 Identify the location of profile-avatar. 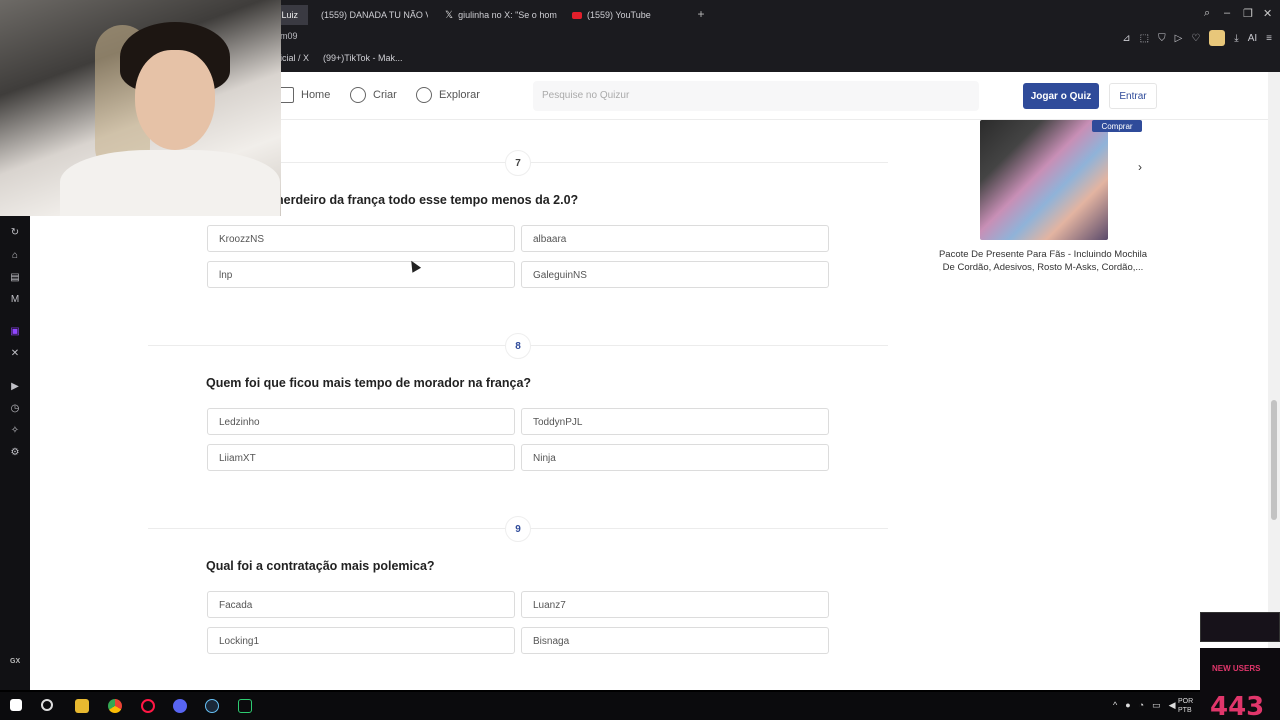
(1217, 38).